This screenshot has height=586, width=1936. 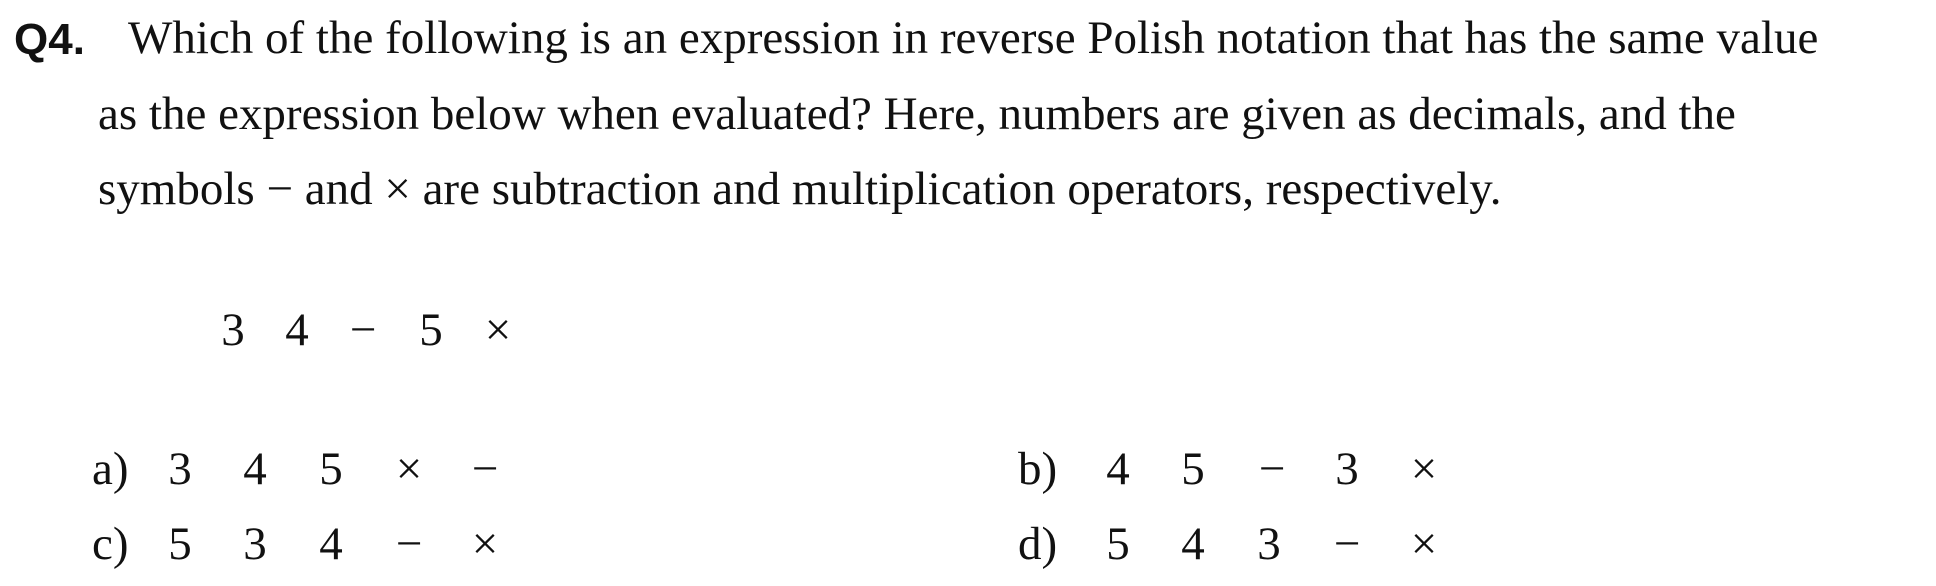 What do you see at coordinates (431, 330) in the screenshot?
I see `expression-token: 5` at bounding box center [431, 330].